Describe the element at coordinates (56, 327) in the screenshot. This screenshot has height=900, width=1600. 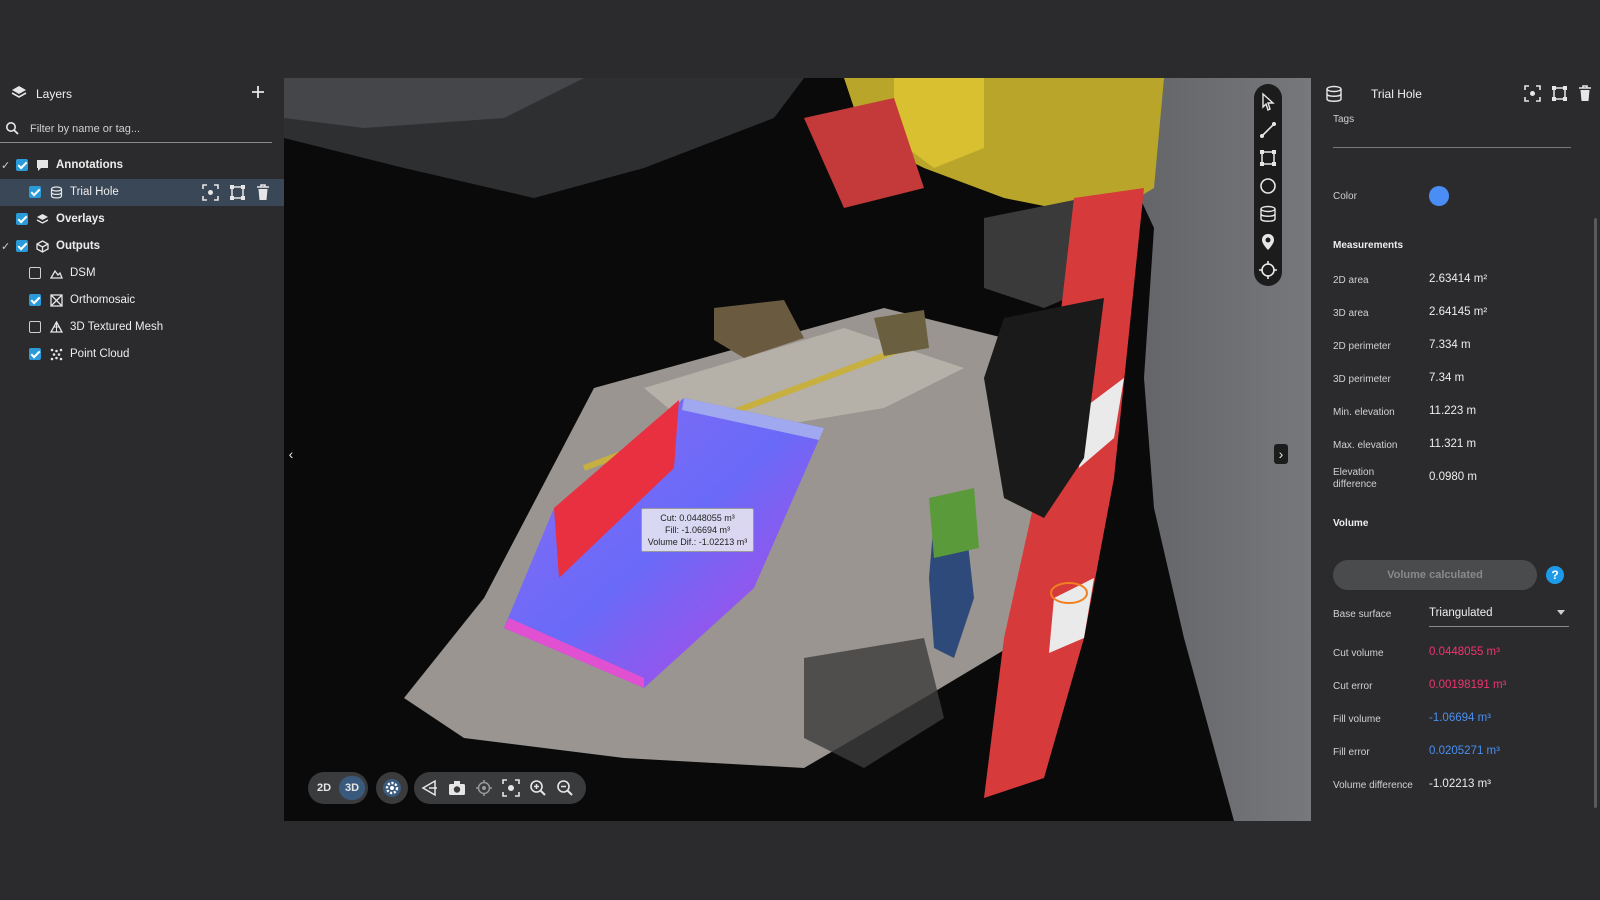
I see `mesh-icon` at that location.